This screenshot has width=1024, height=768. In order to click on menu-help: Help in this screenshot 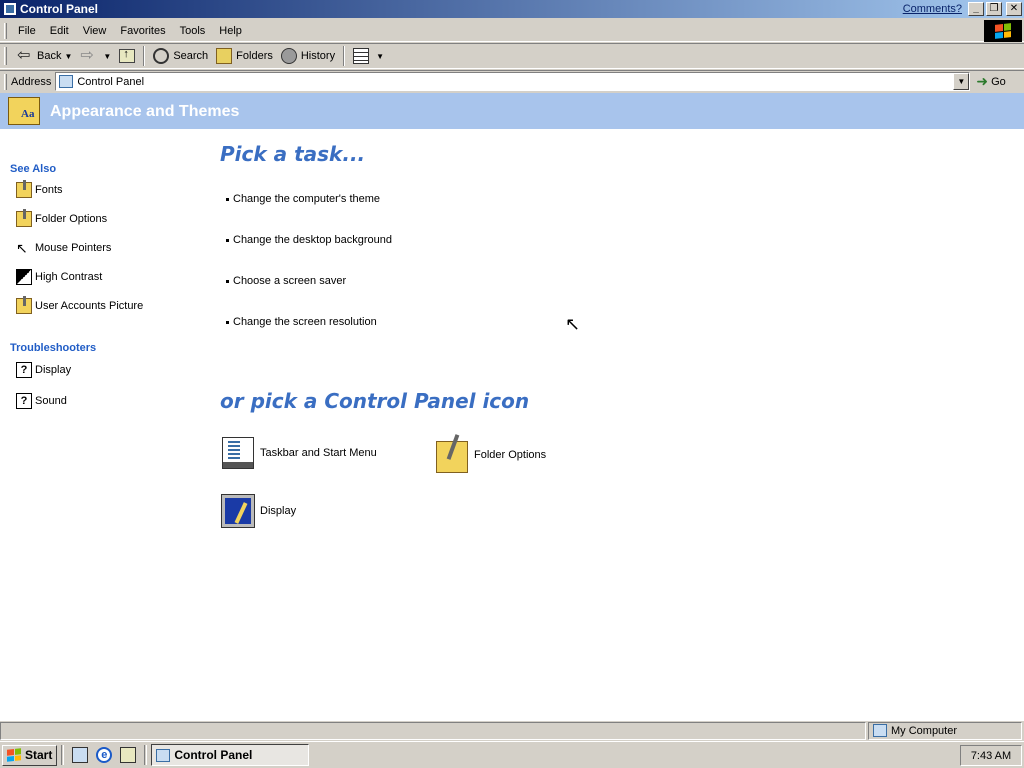, I will do `click(230, 31)`.